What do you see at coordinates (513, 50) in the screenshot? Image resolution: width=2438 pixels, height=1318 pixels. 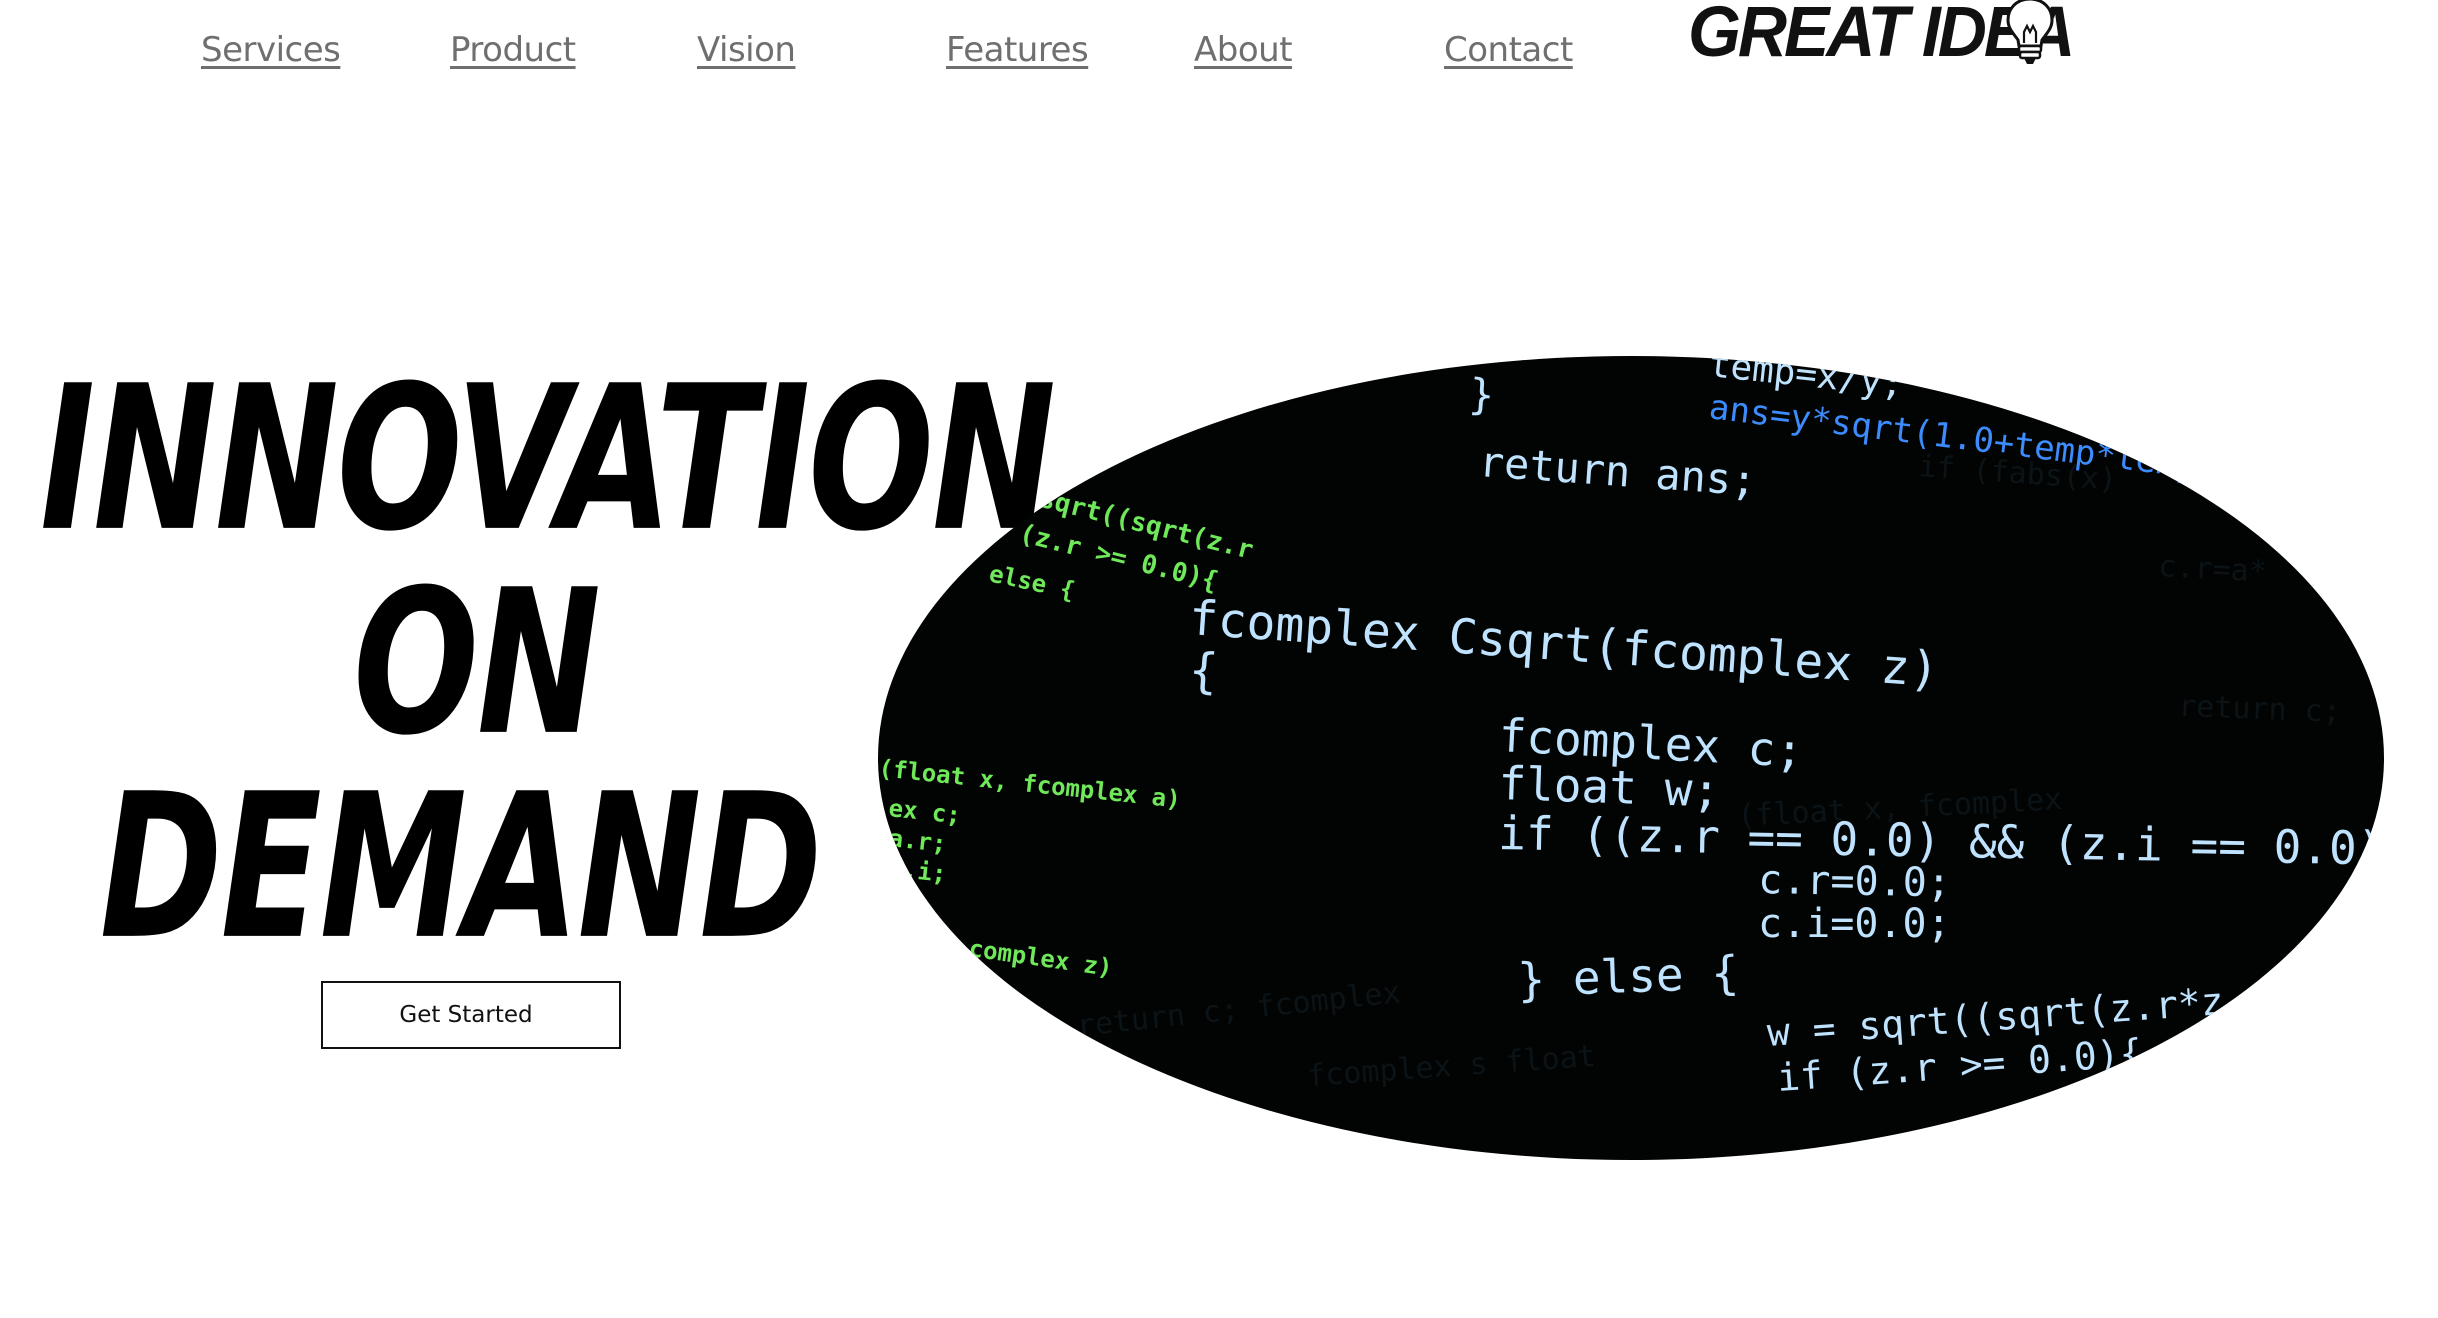 I see `nav-link-product: Product` at bounding box center [513, 50].